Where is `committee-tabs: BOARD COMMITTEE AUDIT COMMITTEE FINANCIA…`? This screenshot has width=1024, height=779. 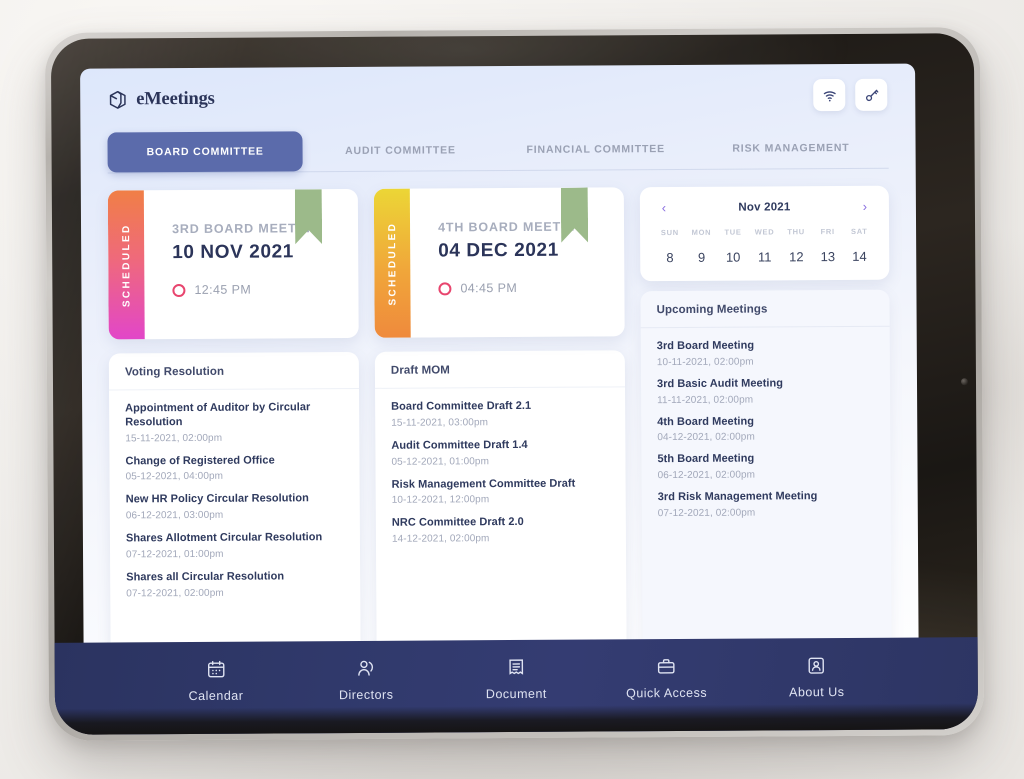 committee-tabs: BOARD COMMITTEE AUDIT COMMITTEE FINANCIA… is located at coordinates (498, 150).